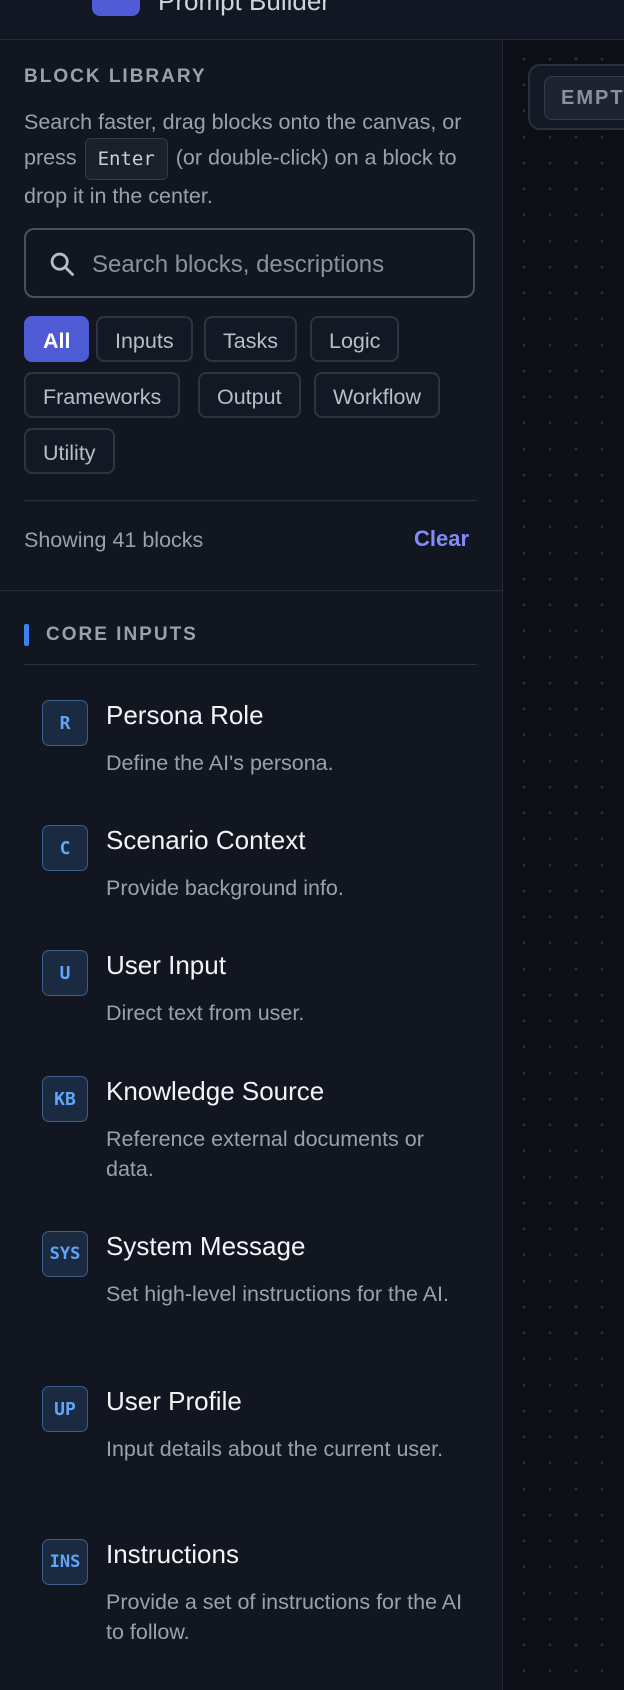 The width and height of the screenshot is (624, 1690). I want to click on app-header: Prompt Builder, so click(312, 20).